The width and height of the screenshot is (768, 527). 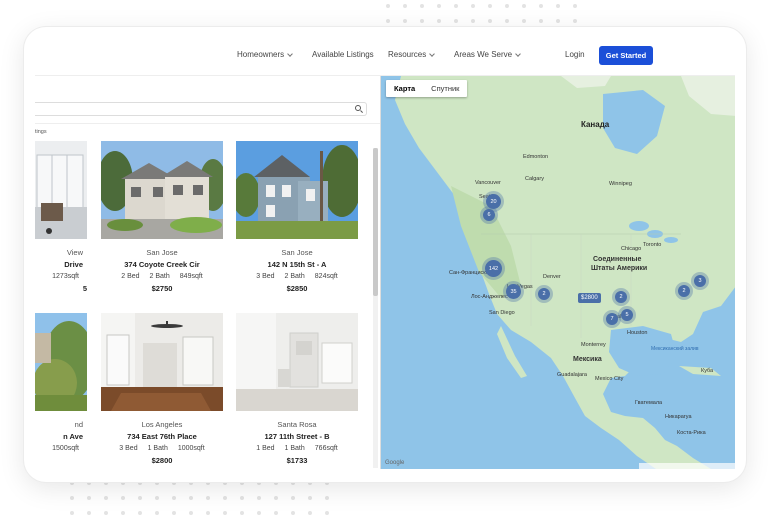 I want to click on search-icon, so click(x=358, y=108).